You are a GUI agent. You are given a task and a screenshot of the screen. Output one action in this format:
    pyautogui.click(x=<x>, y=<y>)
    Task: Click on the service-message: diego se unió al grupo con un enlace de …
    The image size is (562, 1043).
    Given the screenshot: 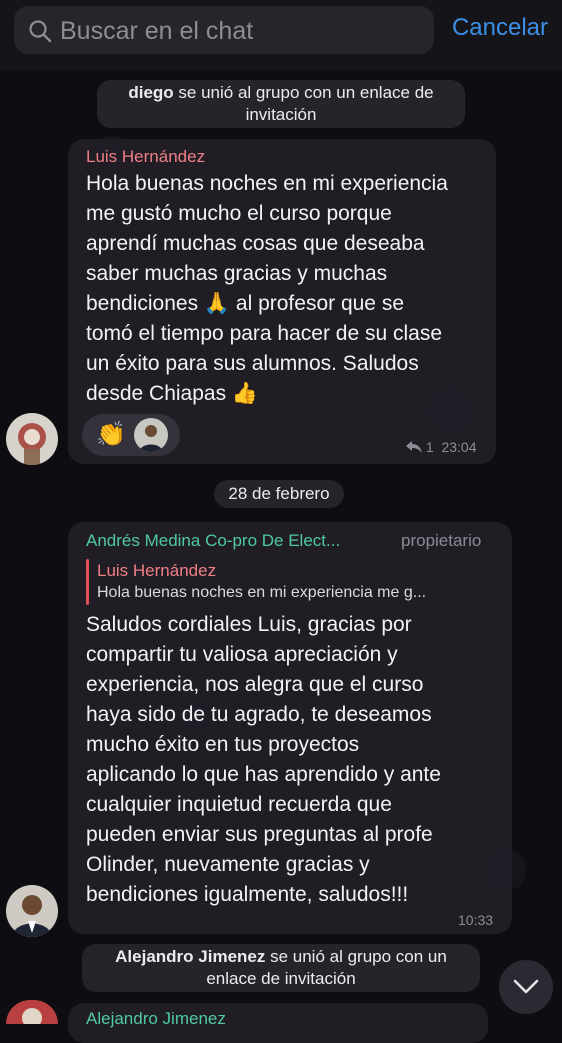 What is the action you would take?
    pyautogui.click(x=281, y=104)
    